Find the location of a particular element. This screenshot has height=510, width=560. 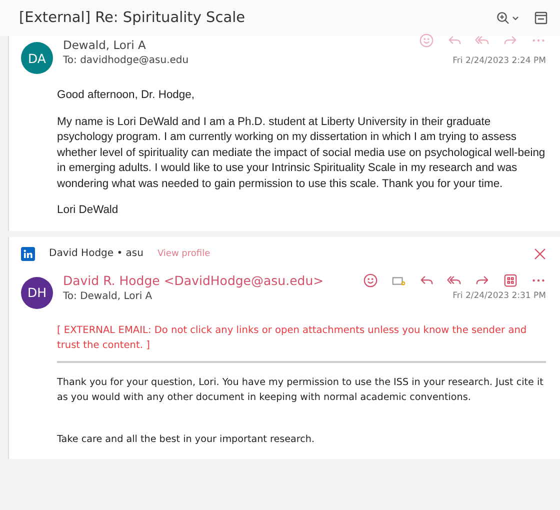

sent-date: Fri 2/24/2023 2:24 PM is located at coordinates (499, 61).